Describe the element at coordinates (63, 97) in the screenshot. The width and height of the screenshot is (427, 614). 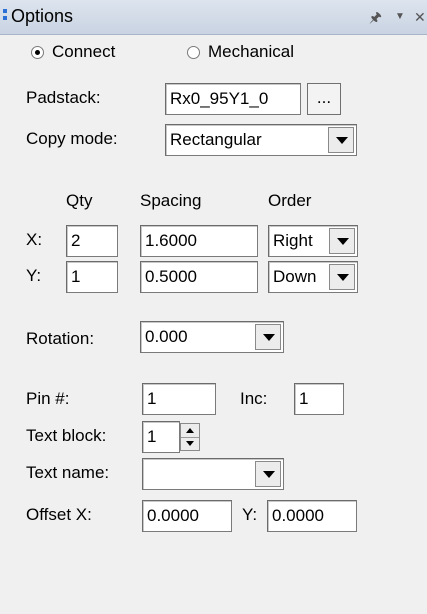
I see `padstack-label: Padstack:` at that location.